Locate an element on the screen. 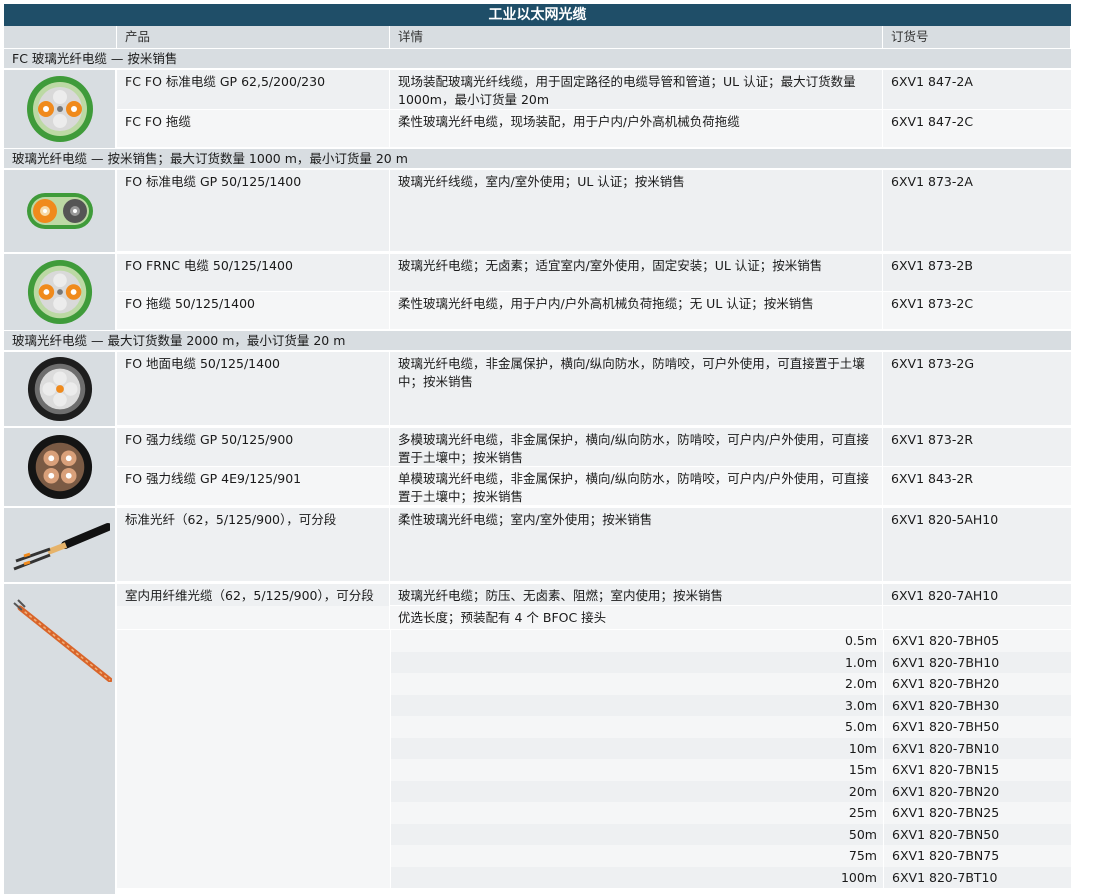 The image size is (1119, 894). section-header: FC 玻璃光纤电缆 — 按米销售 is located at coordinates (537, 58).